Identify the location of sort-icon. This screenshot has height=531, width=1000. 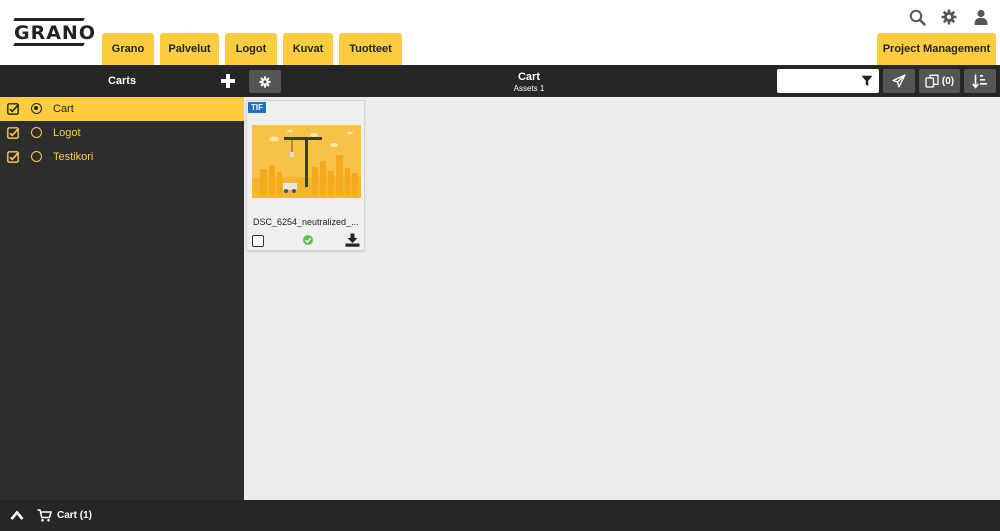
(979, 81).